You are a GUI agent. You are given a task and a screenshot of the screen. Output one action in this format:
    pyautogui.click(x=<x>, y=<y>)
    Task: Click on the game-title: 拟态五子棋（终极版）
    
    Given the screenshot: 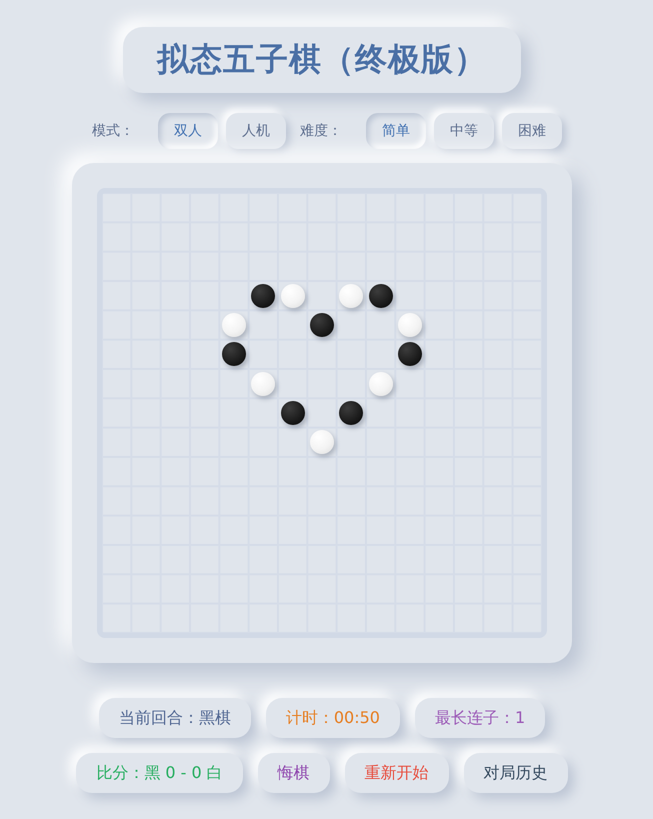 What is the action you would take?
    pyautogui.click(x=322, y=60)
    